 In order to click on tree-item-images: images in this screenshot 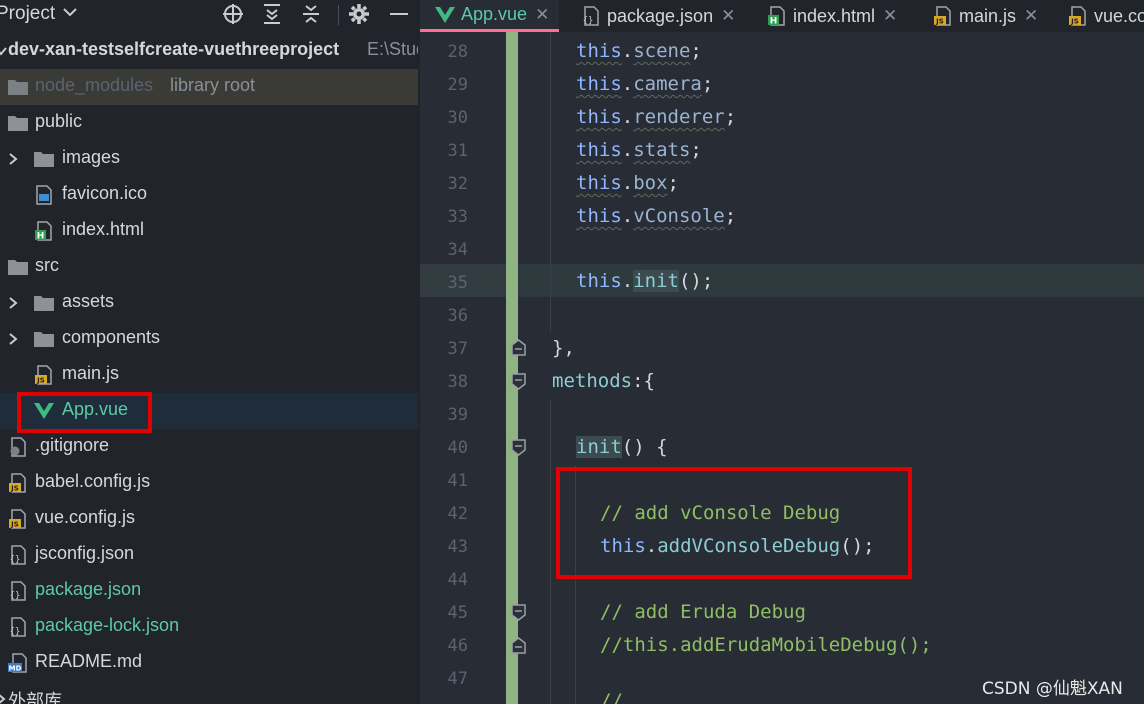, I will do `click(209, 159)`.